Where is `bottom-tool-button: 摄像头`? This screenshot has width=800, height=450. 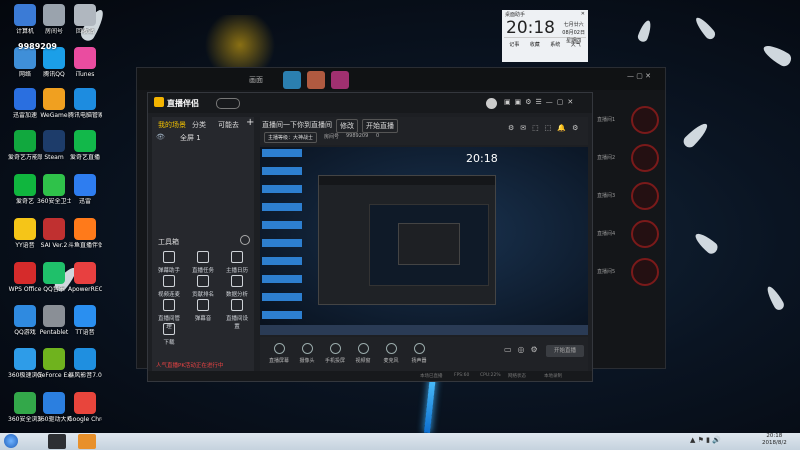
bottom-tool-button: 摄像头 is located at coordinates (307, 353).